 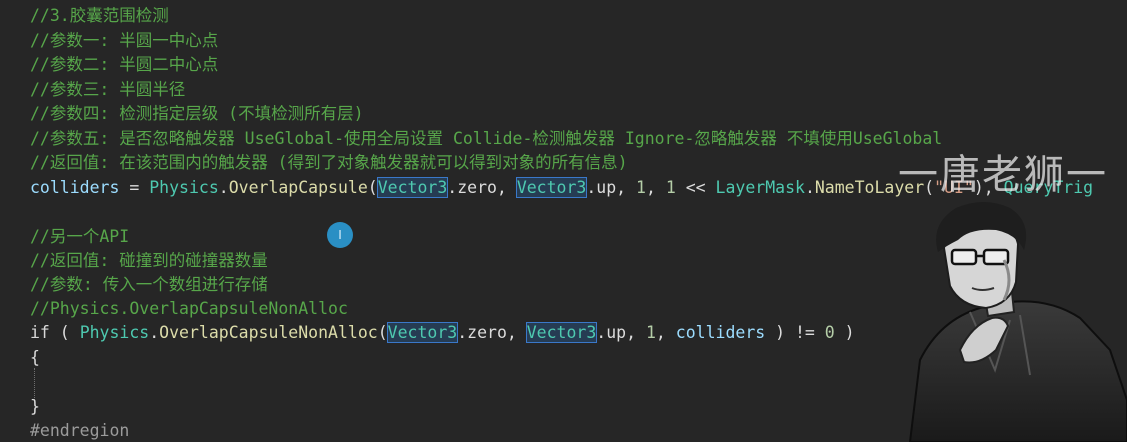 I want to click on code-line-comment: //Physics.OverlapCapsuleNonAlloc, so click(x=189, y=308).